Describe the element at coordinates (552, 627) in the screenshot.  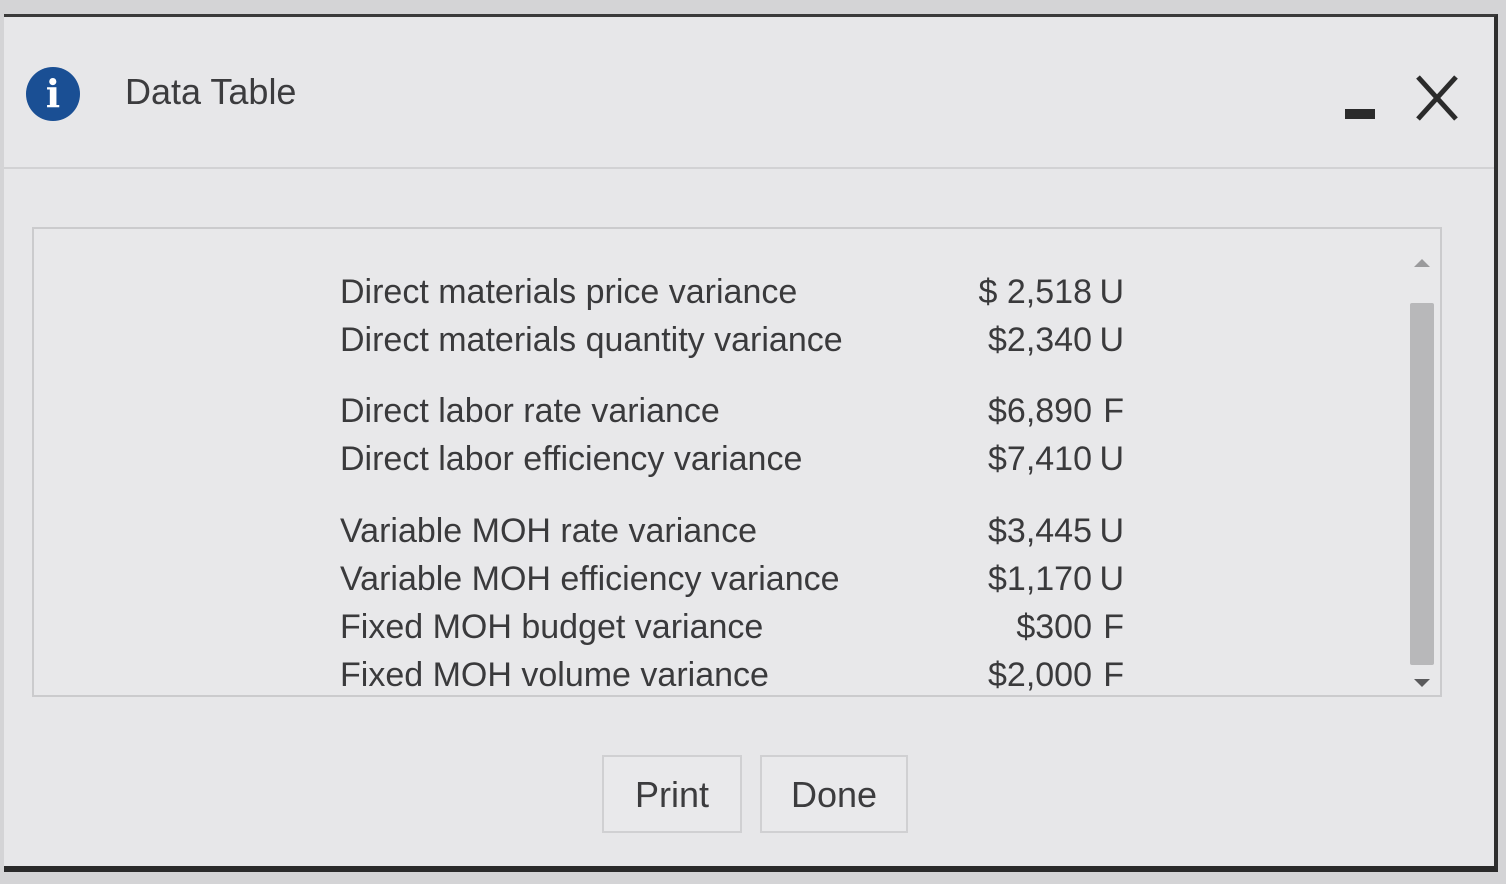
I see `row-label: Fixed MOH budget variance` at that location.